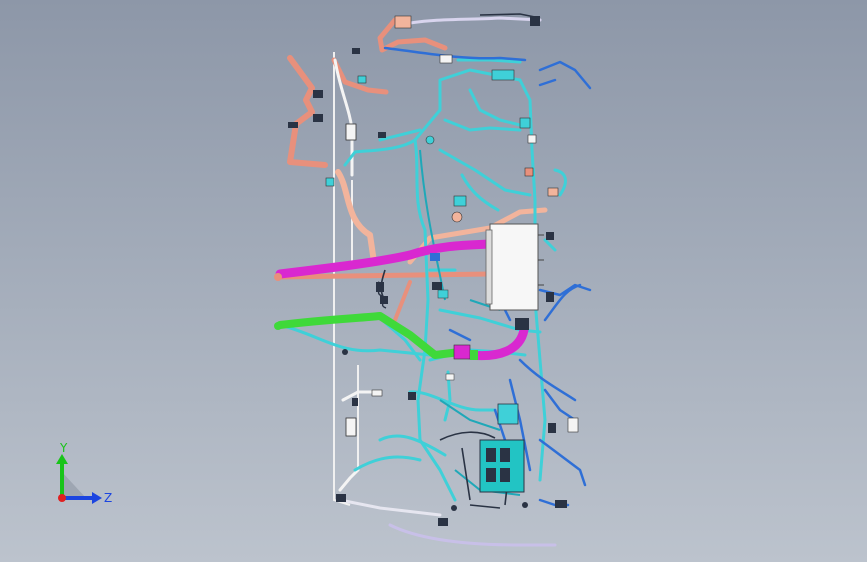  Describe the element at coordinates (74, 485) in the screenshot. I see `triad-plane-shading` at that location.